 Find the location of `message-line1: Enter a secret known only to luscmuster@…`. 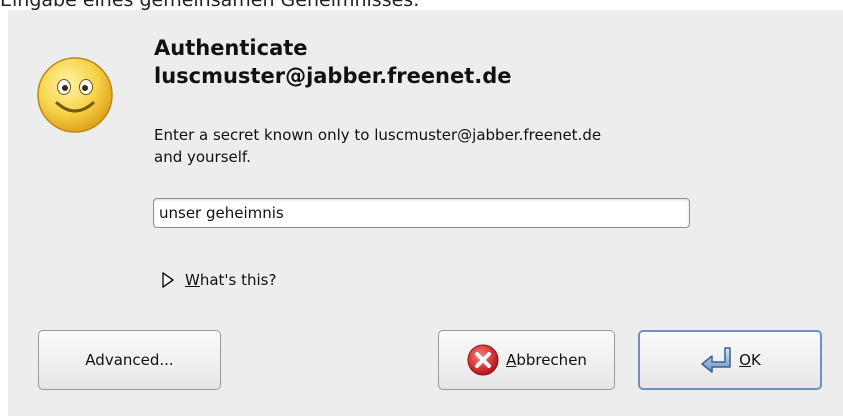

message-line1: Enter a secret known only to luscmuster@… is located at coordinates (378, 135).